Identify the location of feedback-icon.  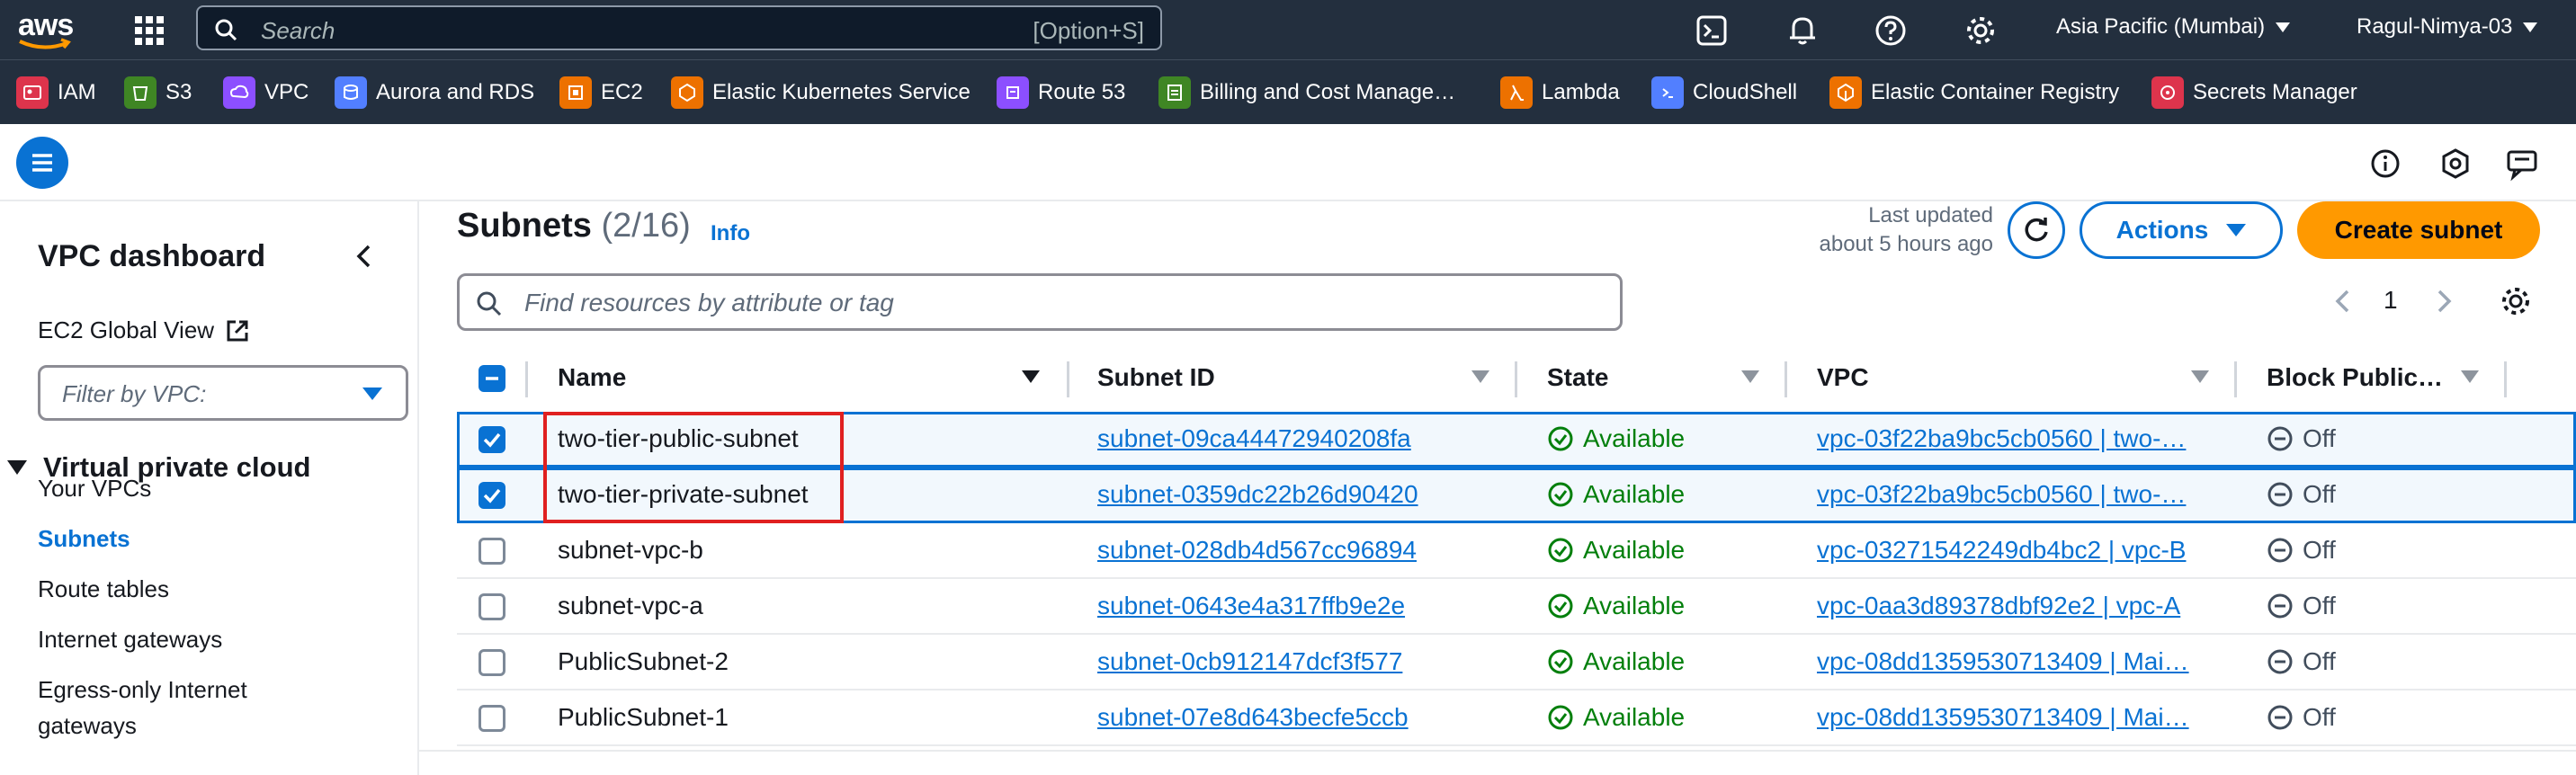
(2522, 164).